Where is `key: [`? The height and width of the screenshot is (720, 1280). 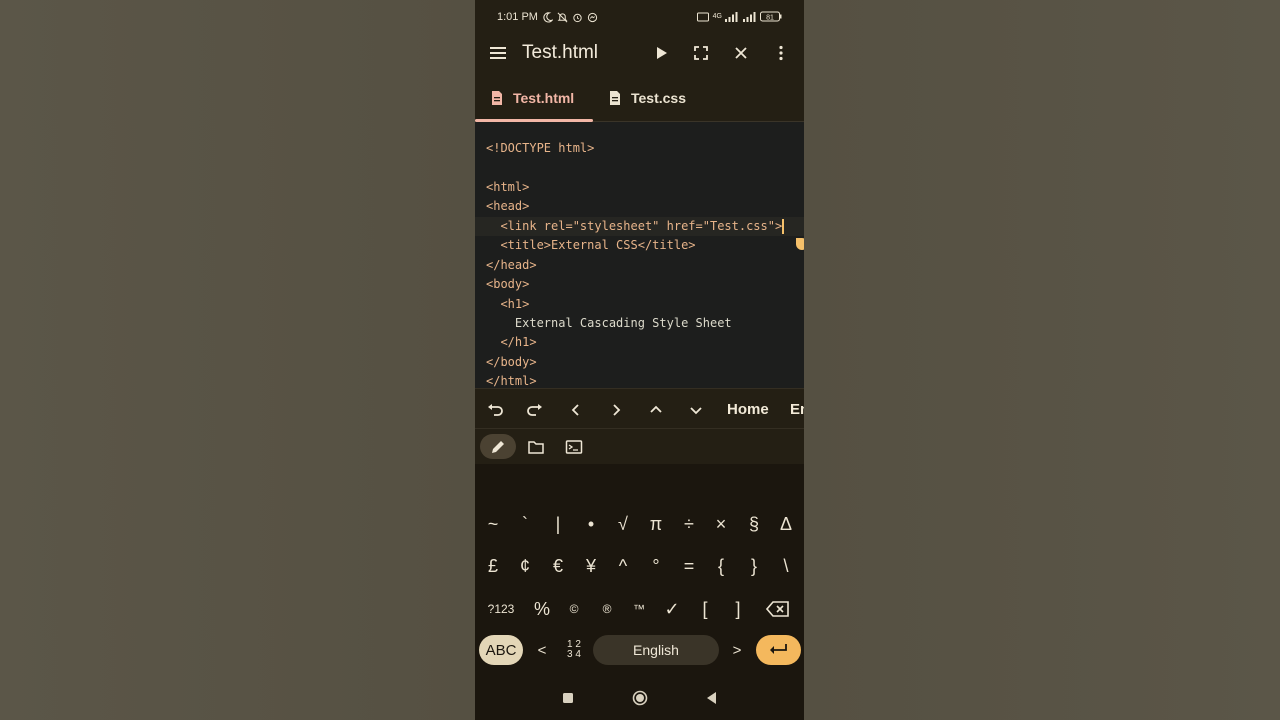 key: [ is located at coordinates (705, 609).